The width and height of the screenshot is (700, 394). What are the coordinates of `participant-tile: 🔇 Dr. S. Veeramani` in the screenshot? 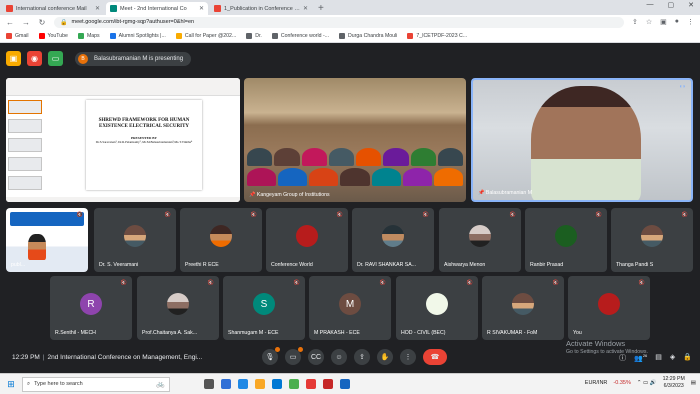 It's located at (135, 240).